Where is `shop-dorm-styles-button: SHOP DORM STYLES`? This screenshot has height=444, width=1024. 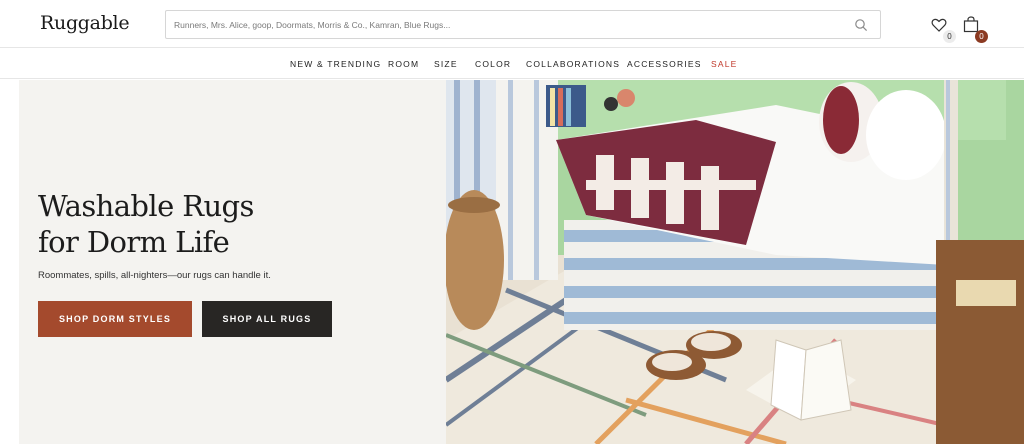
shop-dorm-styles-button: SHOP DORM STYLES is located at coordinates (115, 319).